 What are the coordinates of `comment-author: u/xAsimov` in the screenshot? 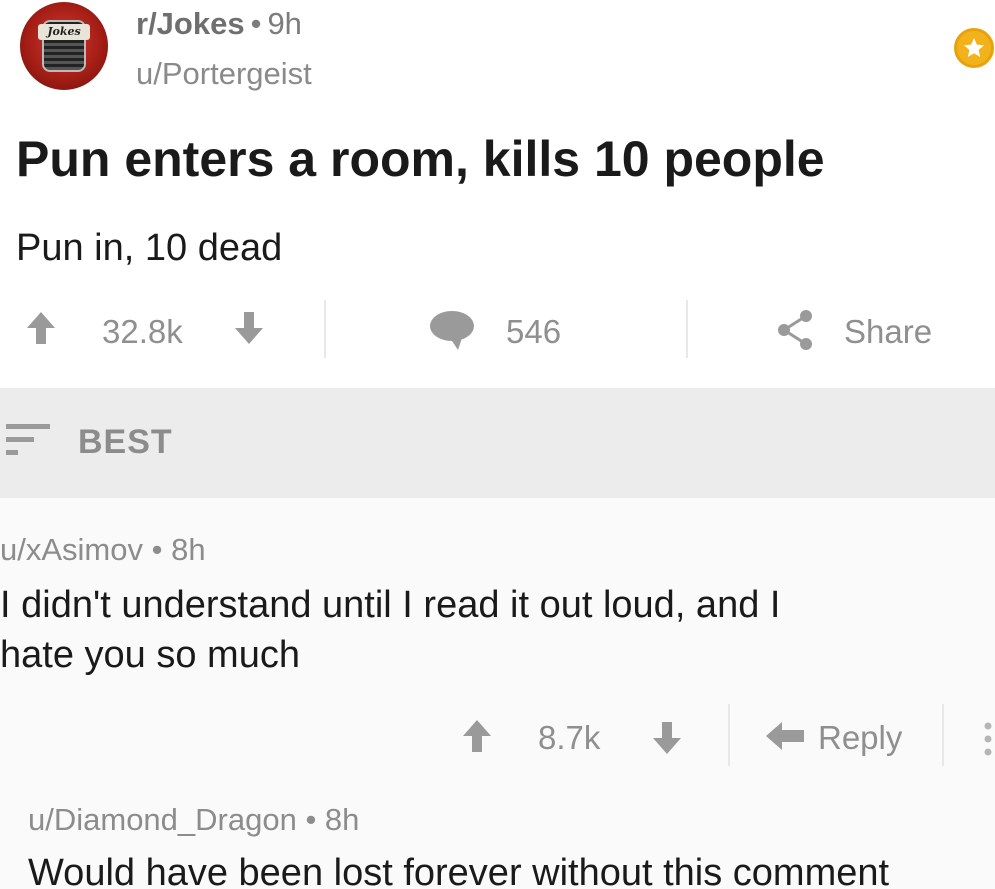 It's located at (71, 549).